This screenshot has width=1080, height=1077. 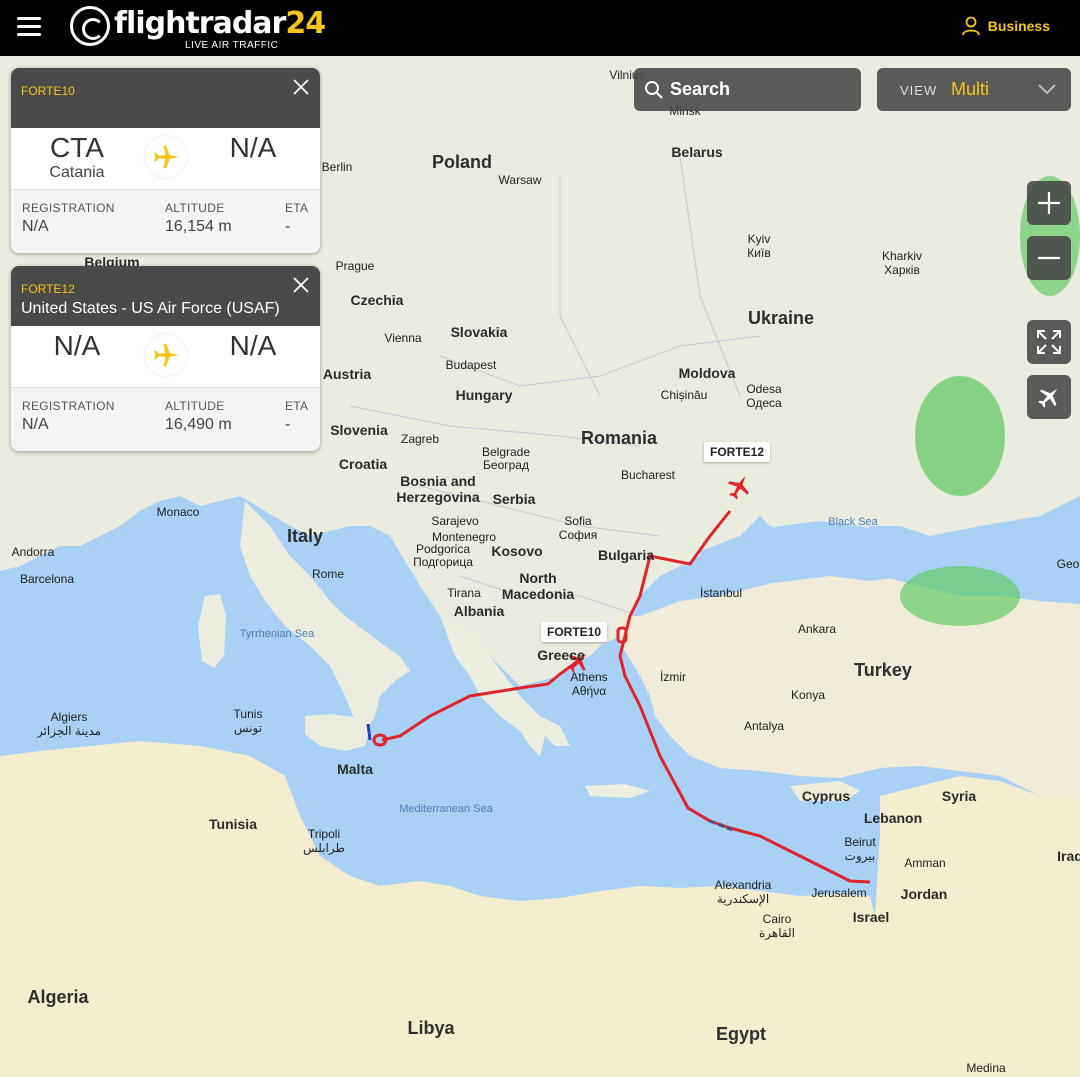 What do you see at coordinates (764, 403) in the screenshot?
I see `label-odesa-local: Одеса` at bounding box center [764, 403].